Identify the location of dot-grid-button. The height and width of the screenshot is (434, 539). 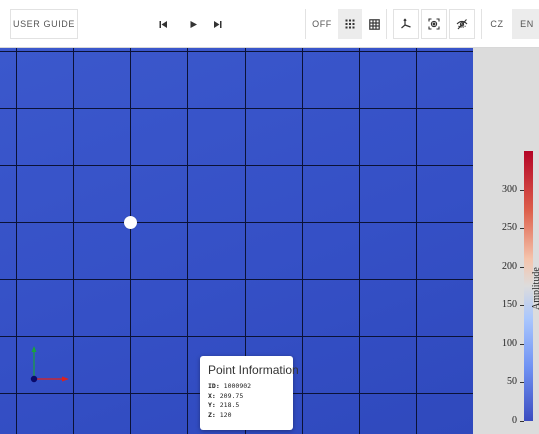
(350, 24).